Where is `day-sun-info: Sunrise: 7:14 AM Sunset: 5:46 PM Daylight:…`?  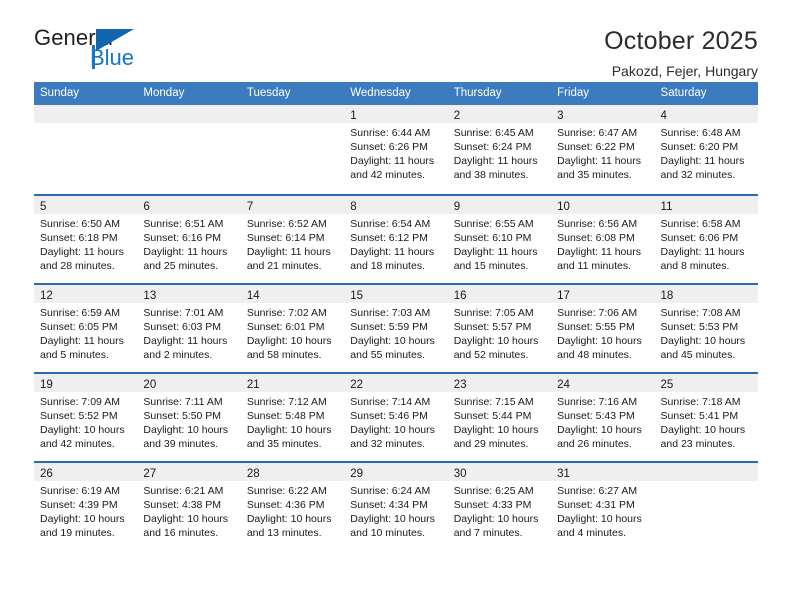 day-sun-info: Sunrise: 7:14 AM Sunset: 5:46 PM Daylight:… is located at coordinates (395, 421).